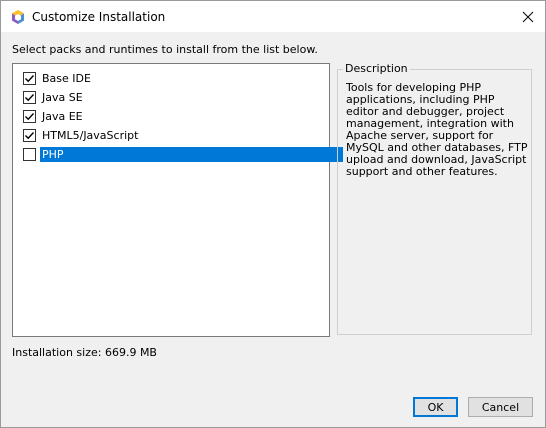 This screenshot has height=428, width=546. Describe the element at coordinates (172, 135) in the screenshot. I see `list-item-html5-javascript: HTML5/JavaScript` at that location.